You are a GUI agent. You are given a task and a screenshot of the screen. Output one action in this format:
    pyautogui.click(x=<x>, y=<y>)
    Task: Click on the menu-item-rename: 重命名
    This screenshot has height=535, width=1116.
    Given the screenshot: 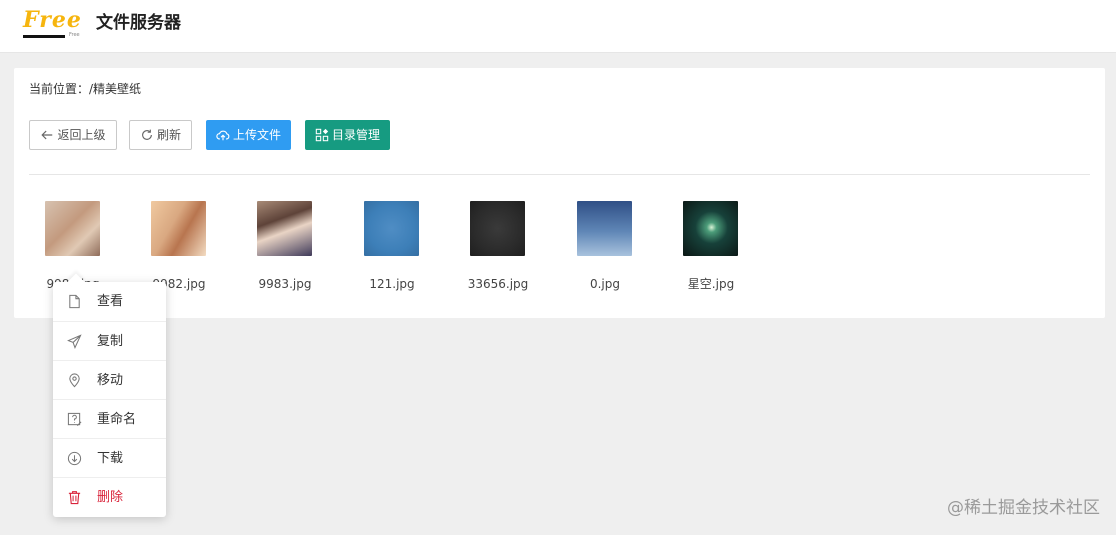 What is the action you would take?
    pyautogui.click(x=109, y=418)
    